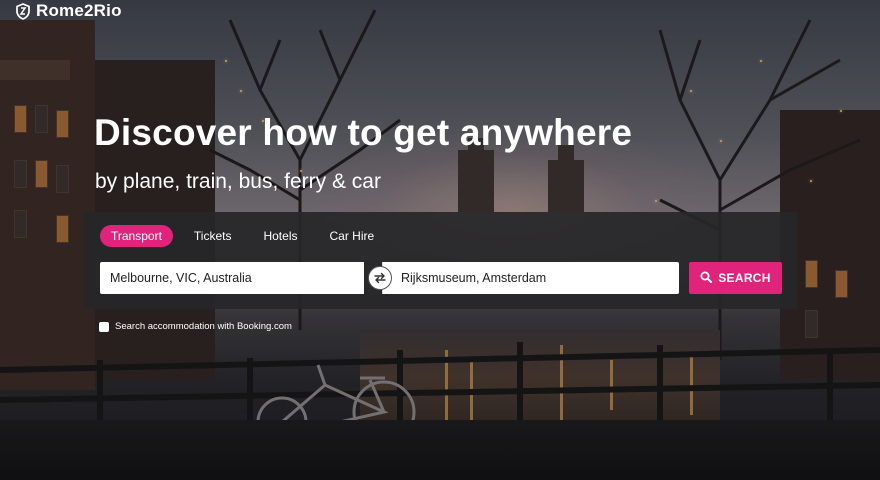  Describe the element at coordinates (280, 236) in the screenshot. I see `tab-hotels: Hotels` at that location.